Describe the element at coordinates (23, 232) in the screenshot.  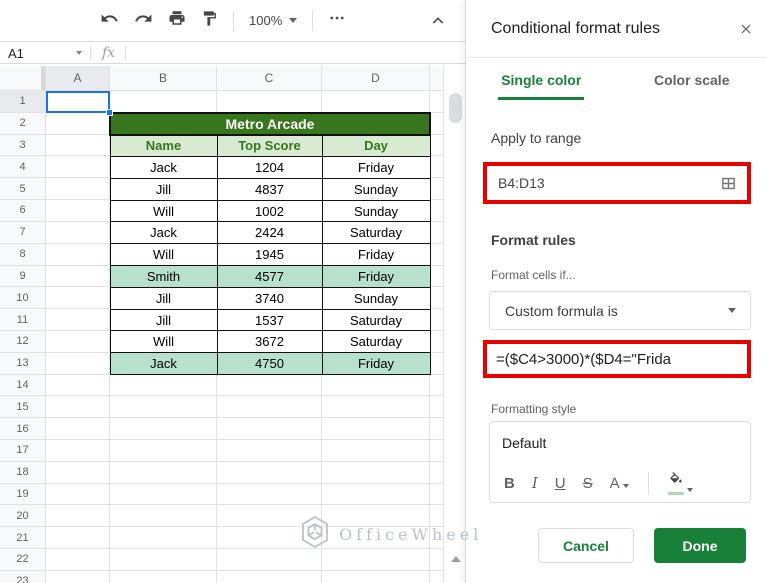
I see `row-header: 7` at that location.